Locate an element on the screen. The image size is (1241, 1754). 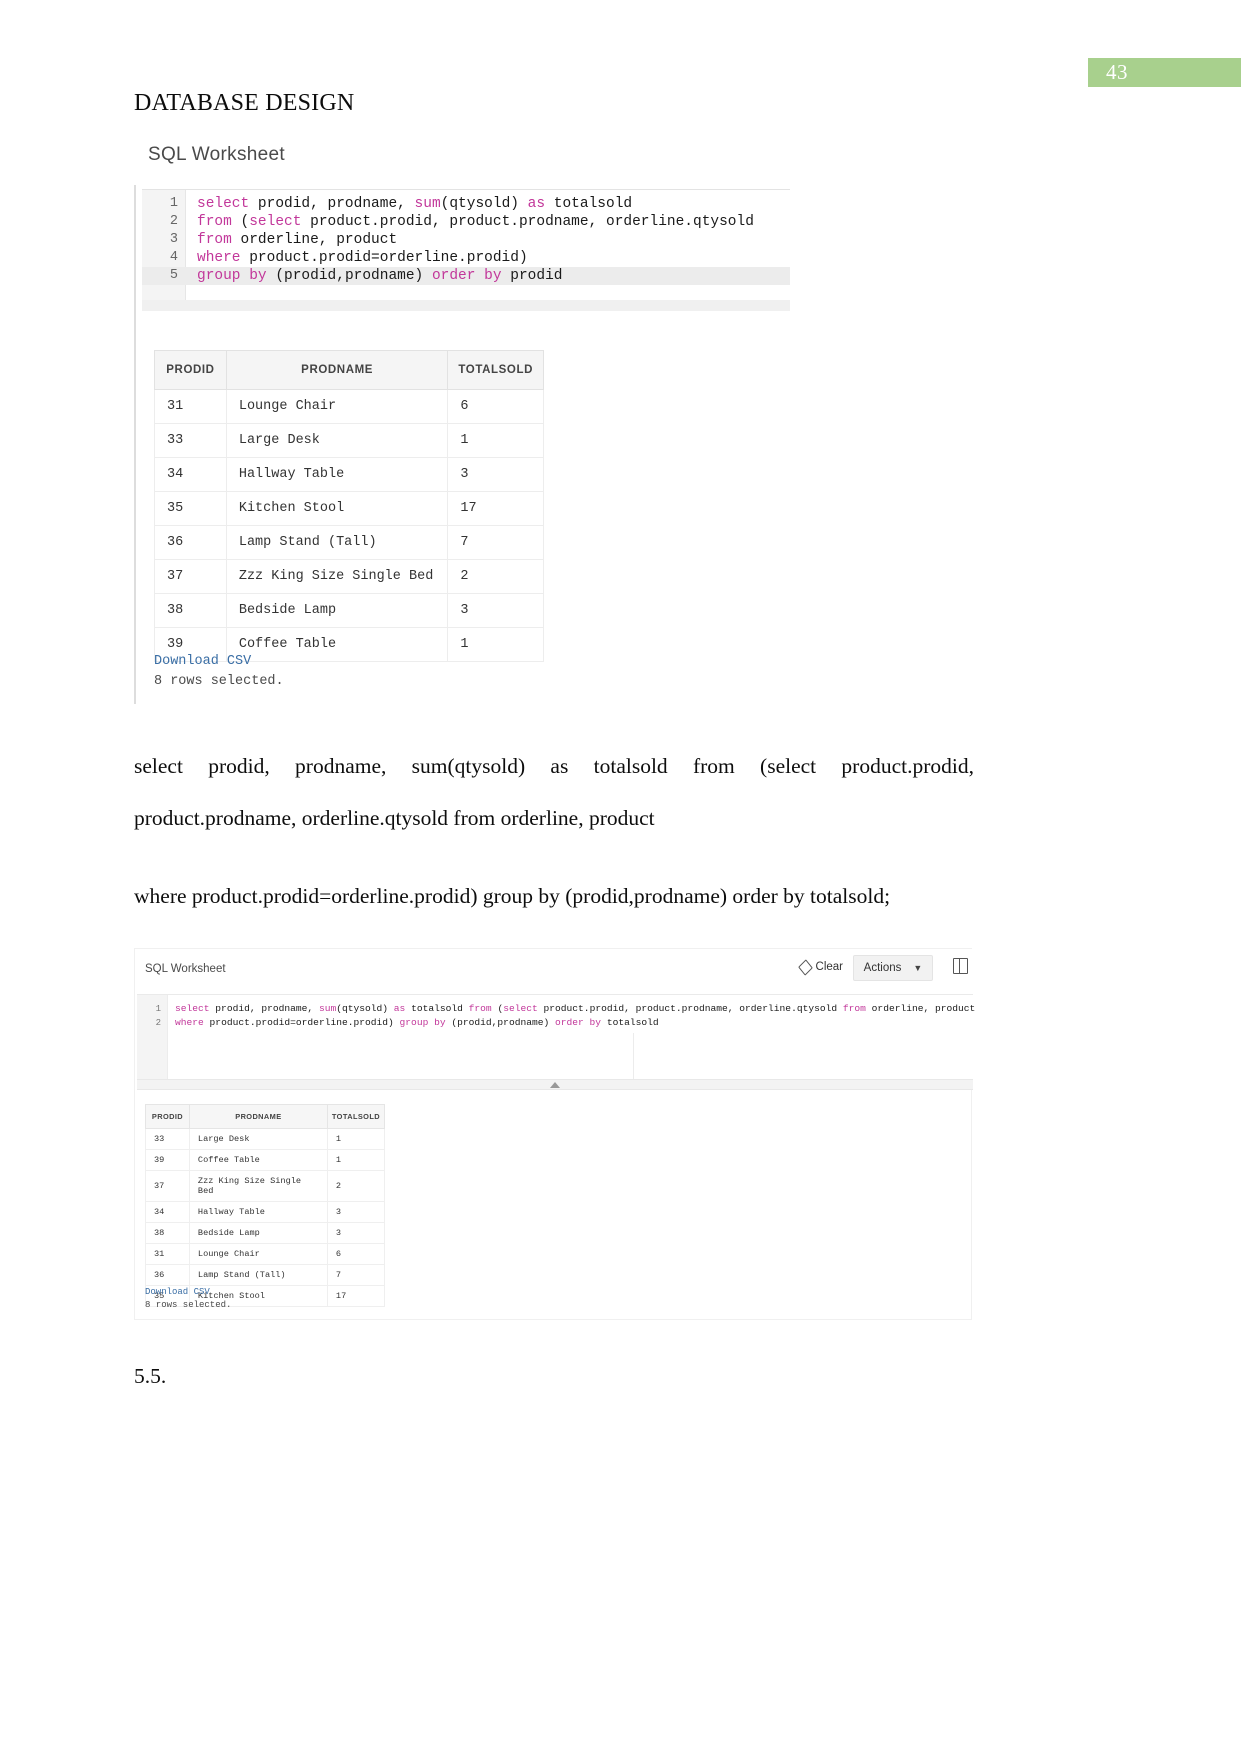
table-row: 33 Large Desk 1 is located at coordinates (265, 1139).